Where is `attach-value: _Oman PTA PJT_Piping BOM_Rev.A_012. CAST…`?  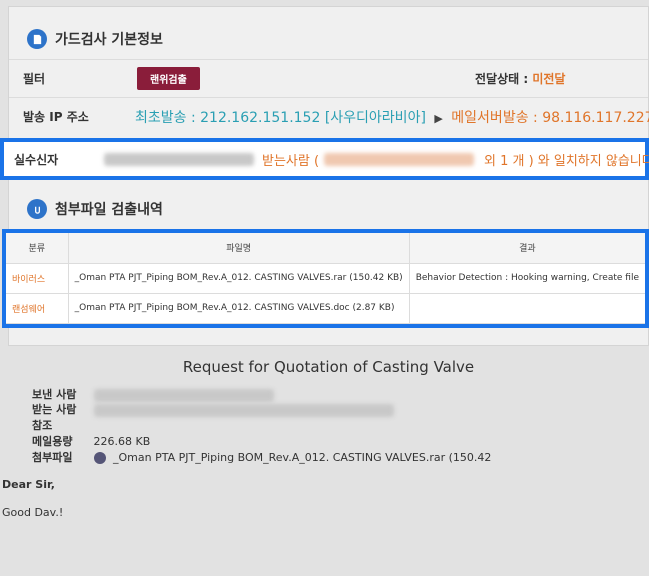
attach-value: _Oman PTA PJT_Piping BOM_Rev.A_012. CAST… is located at coordinates (302, 457).